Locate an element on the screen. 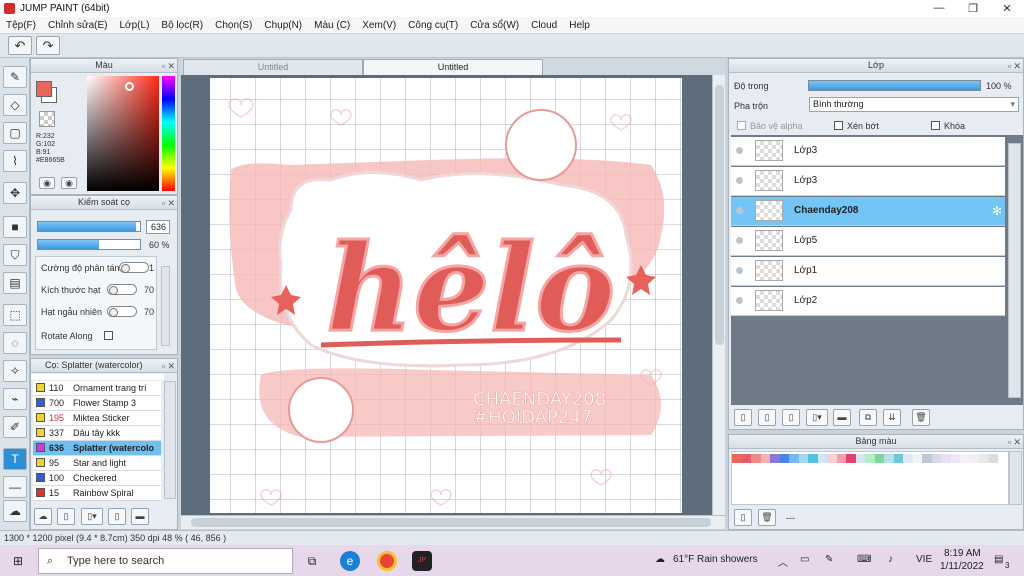 The height and width of the screenshot is (576, 1024). cloud-icon: ☁ is located at coordinates (15, 511).